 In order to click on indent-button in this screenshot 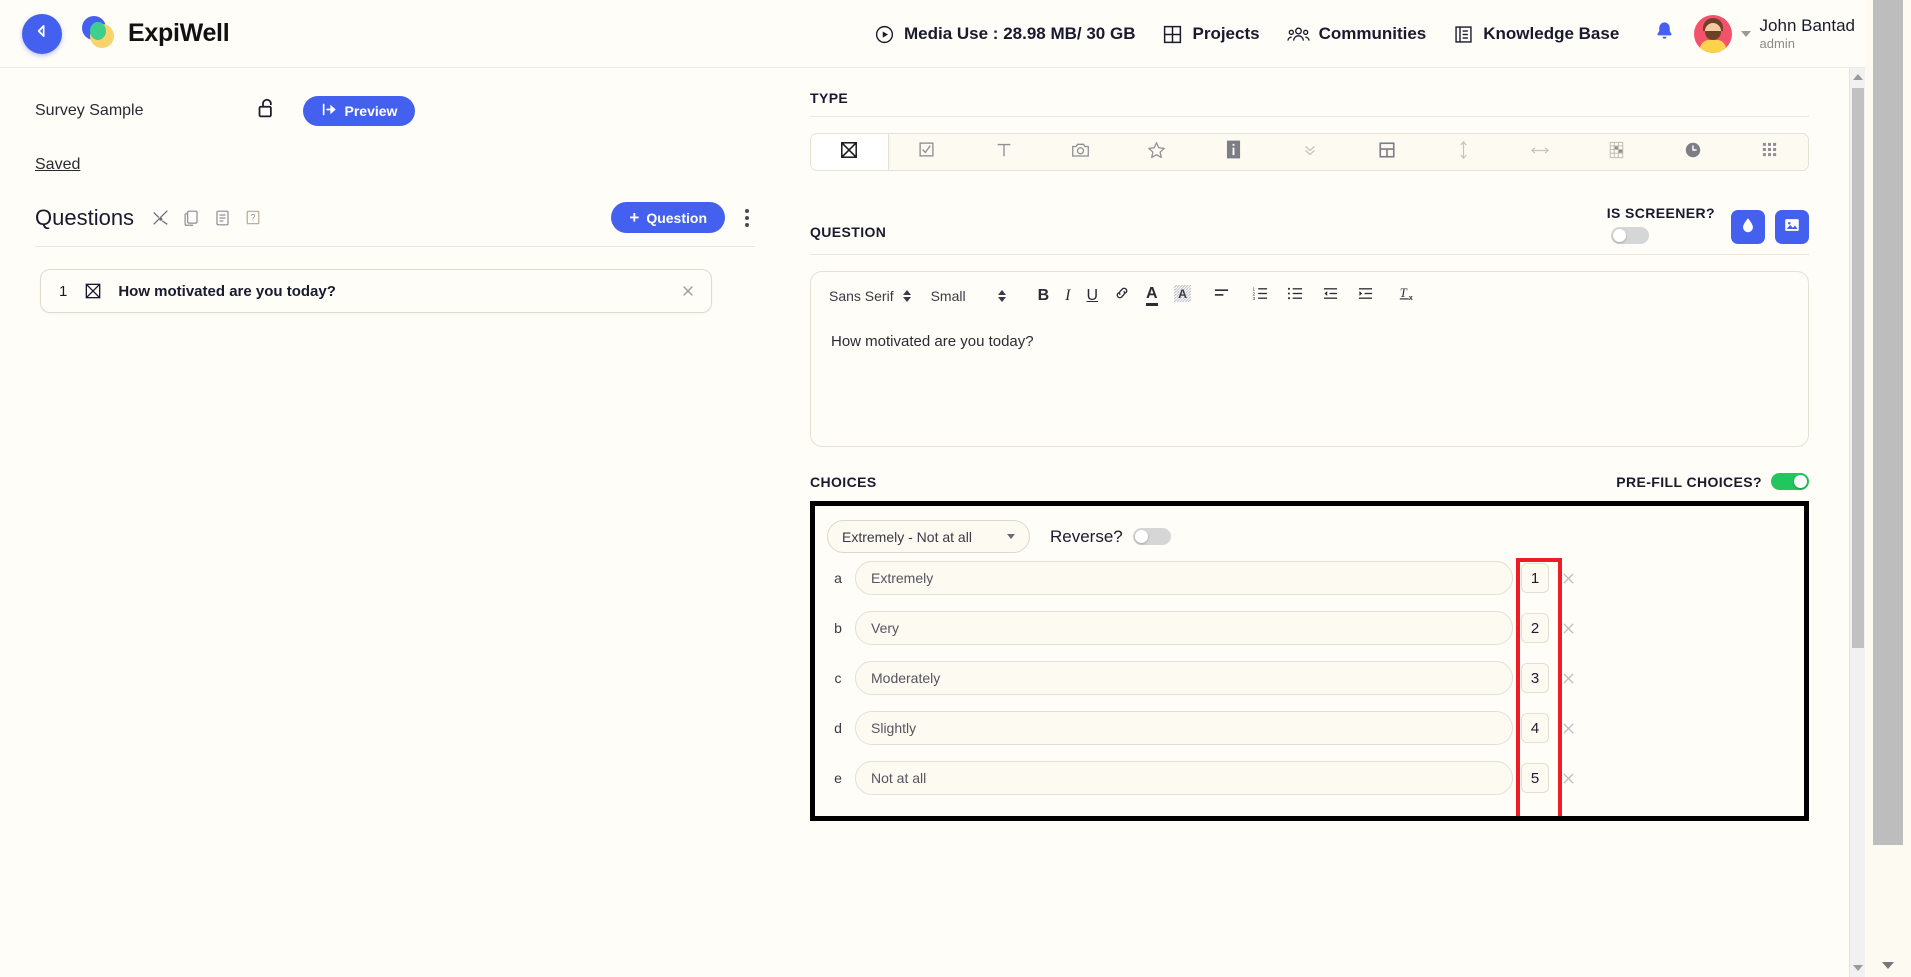, I will do `click(1365, 296)`.